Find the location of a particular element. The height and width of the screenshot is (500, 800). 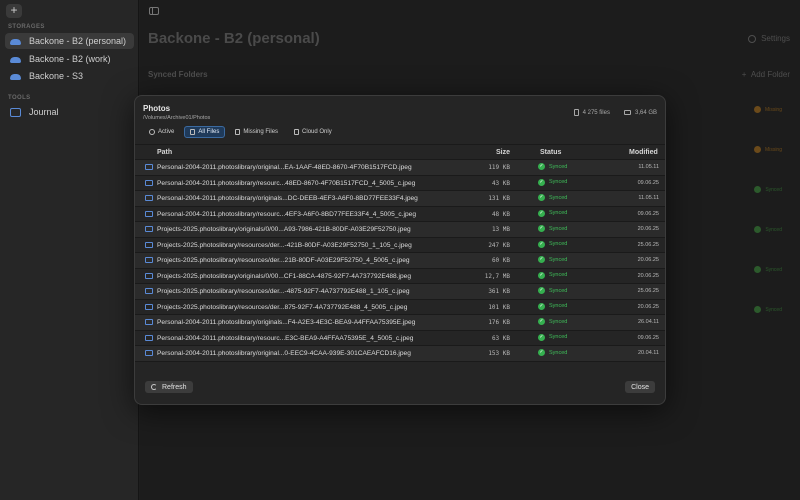

refresh-button: Refresh is located at coordinates (169, 387).